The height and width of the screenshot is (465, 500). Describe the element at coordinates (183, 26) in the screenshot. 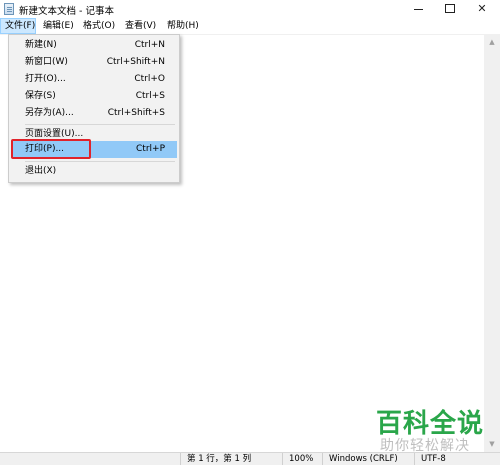

I see `menu-help: 帮助(H)` at that location.